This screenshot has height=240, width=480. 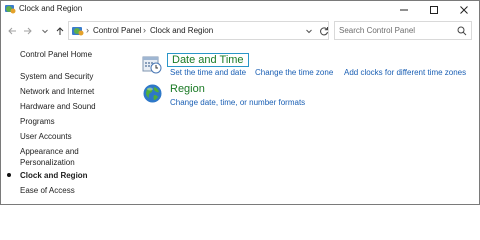 I want to click on calendar-clock-icon, so click(x=152, y=64).